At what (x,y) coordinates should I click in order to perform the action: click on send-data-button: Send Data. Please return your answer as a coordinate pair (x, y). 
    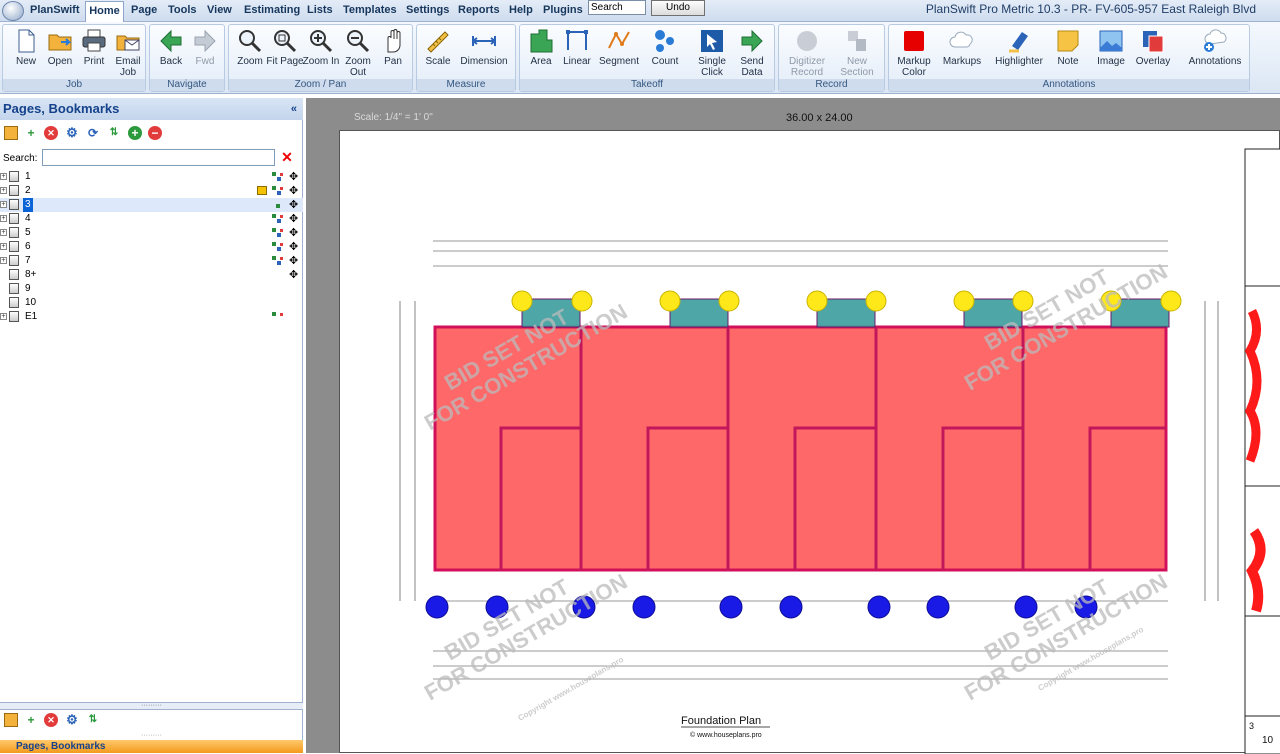
    Looking at the image, I should click on (752, 54).